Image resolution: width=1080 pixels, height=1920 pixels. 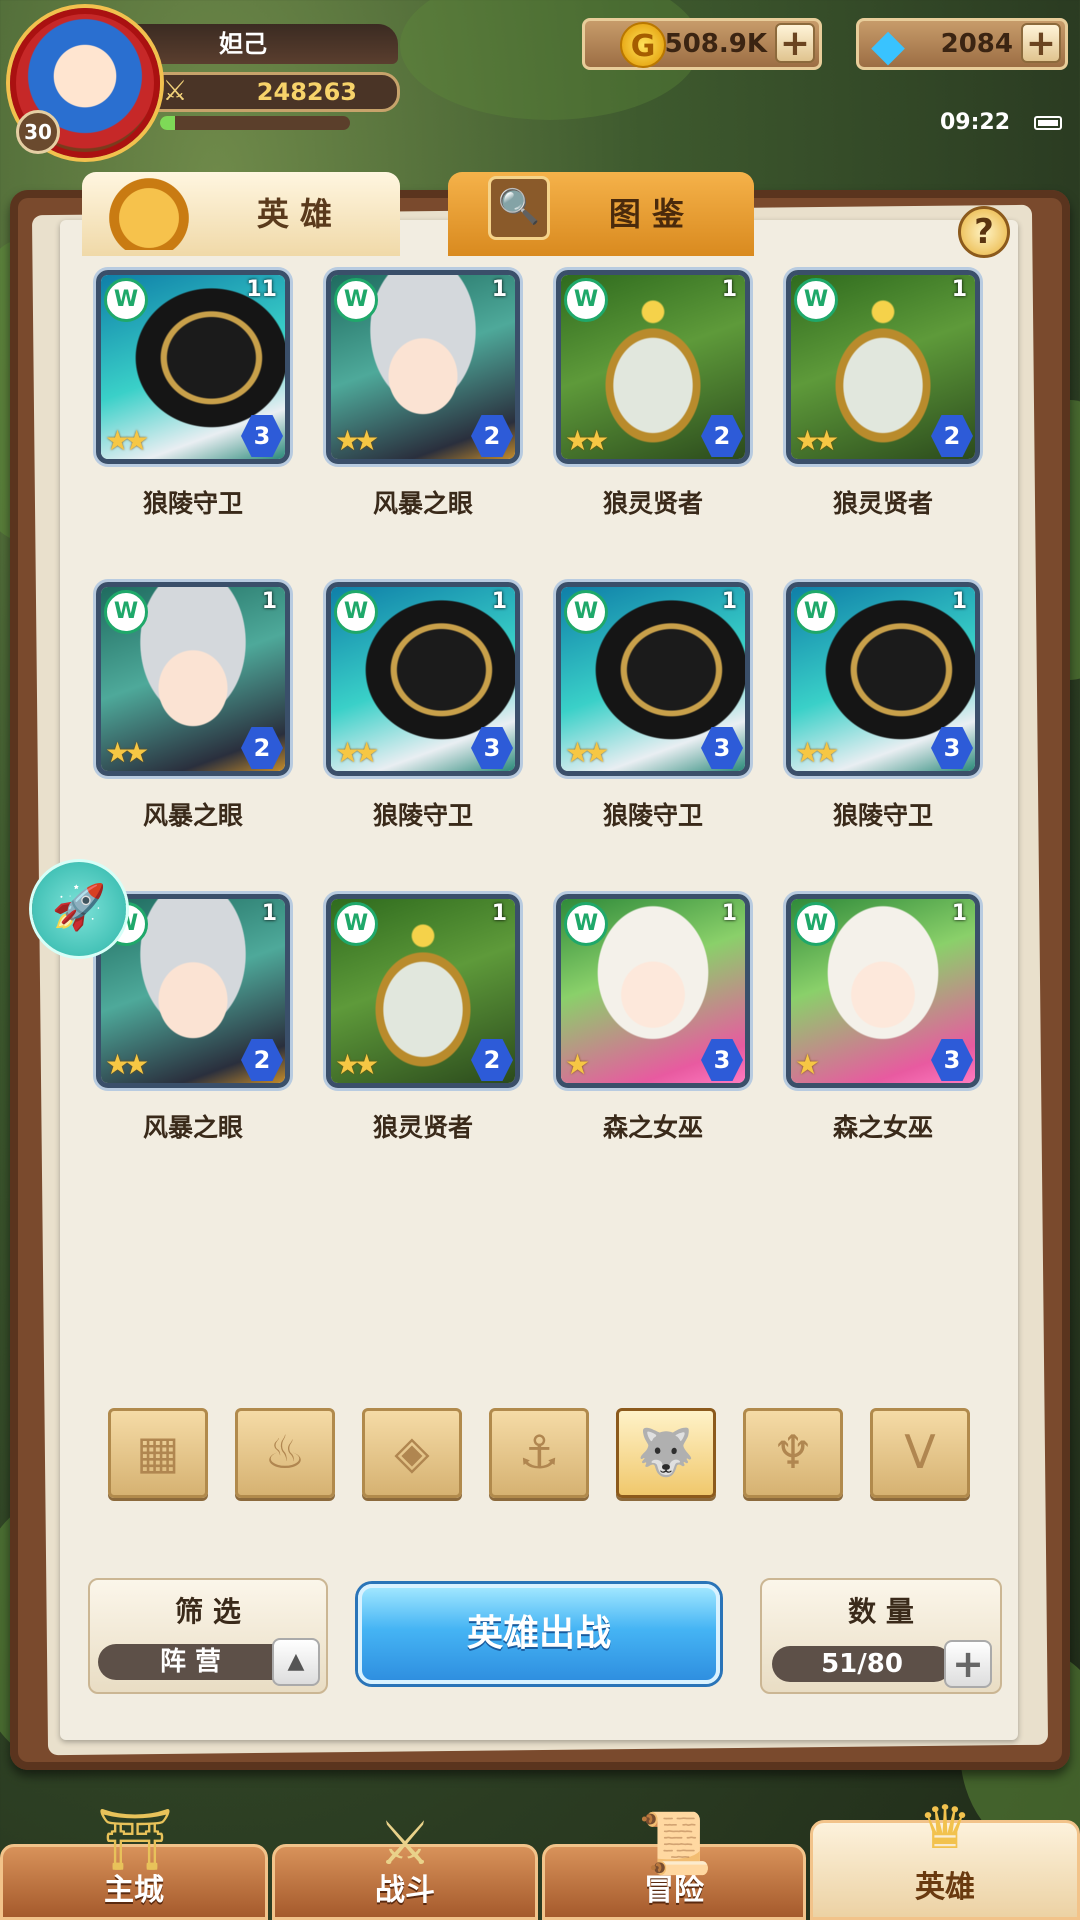 What do you see at coordinates (255, 123) in the screenshot?
I see `exp-bar` at bounding box center [255, 123].